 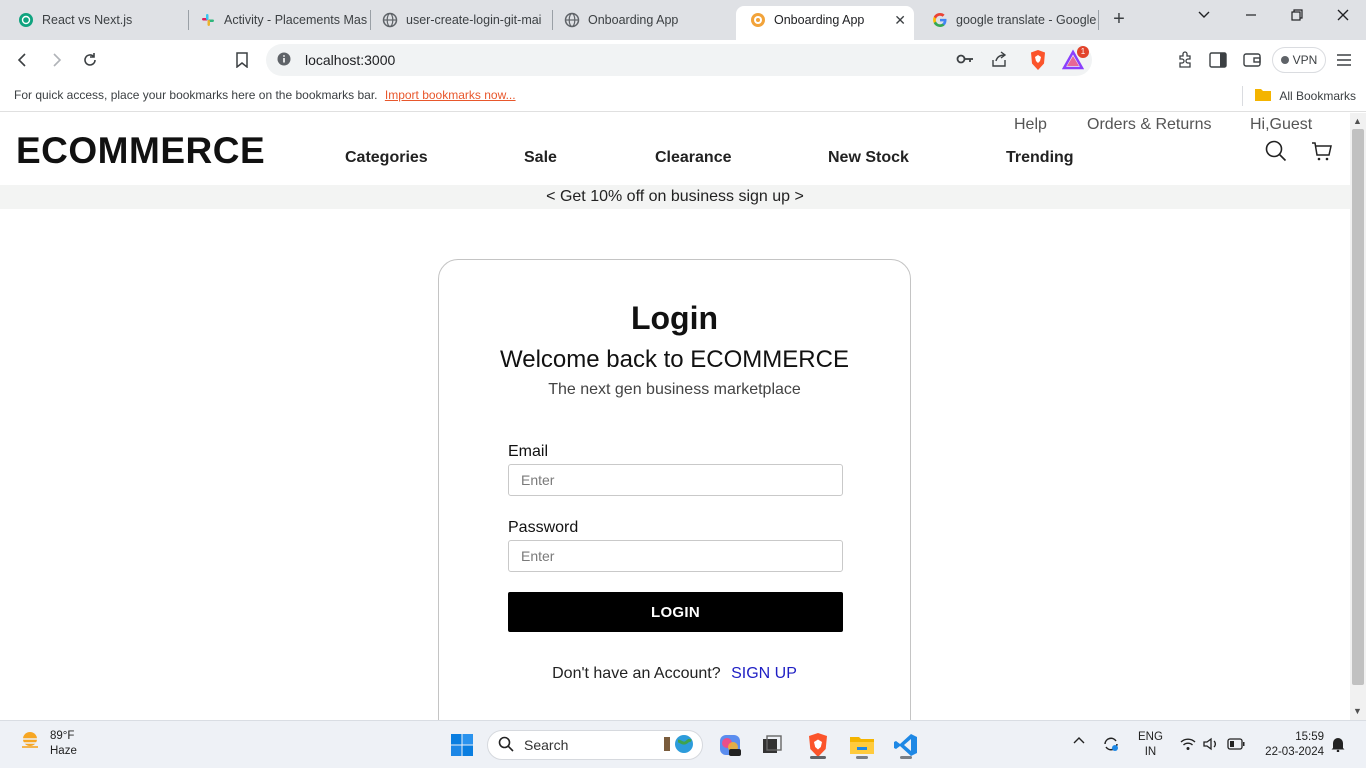 I want to click on weather-widget: 89°F Haze, so click(x=47, y=744).